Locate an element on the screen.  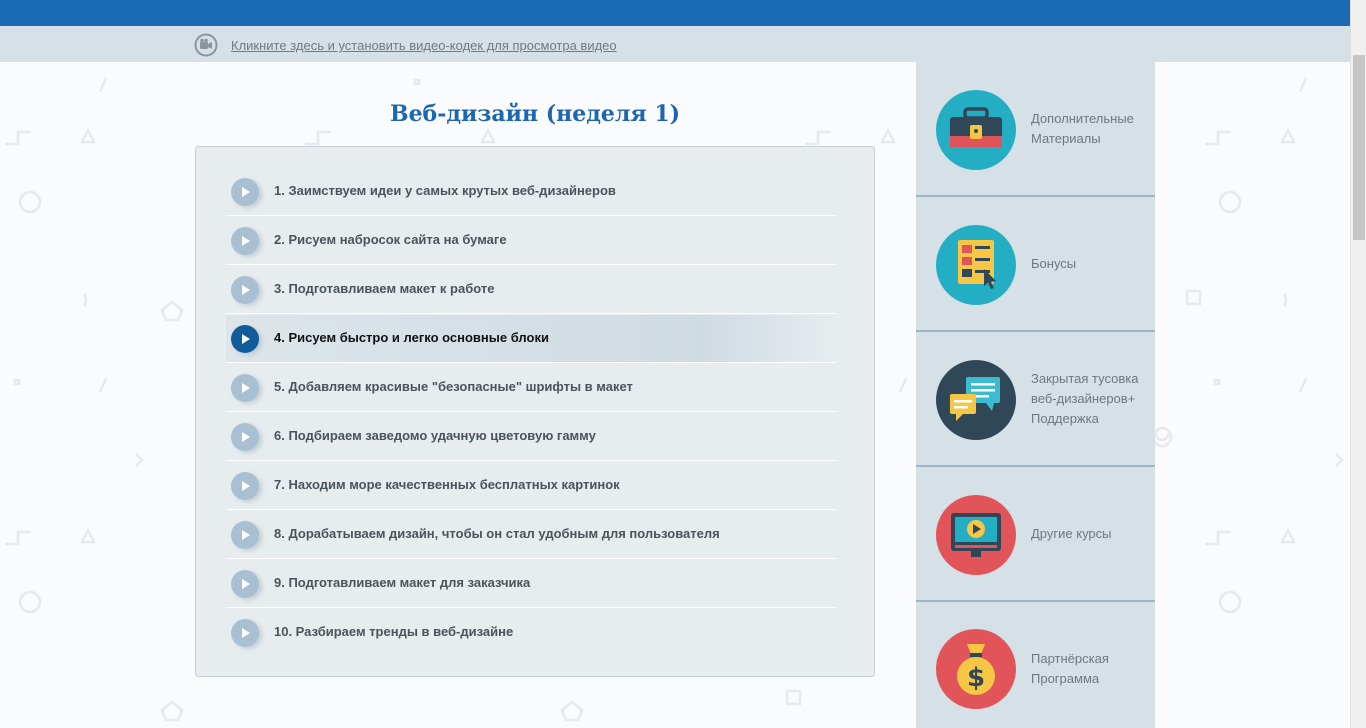
lesson-label: 3. Подготавливаем макет к работе is located at coordinates (384, 288).